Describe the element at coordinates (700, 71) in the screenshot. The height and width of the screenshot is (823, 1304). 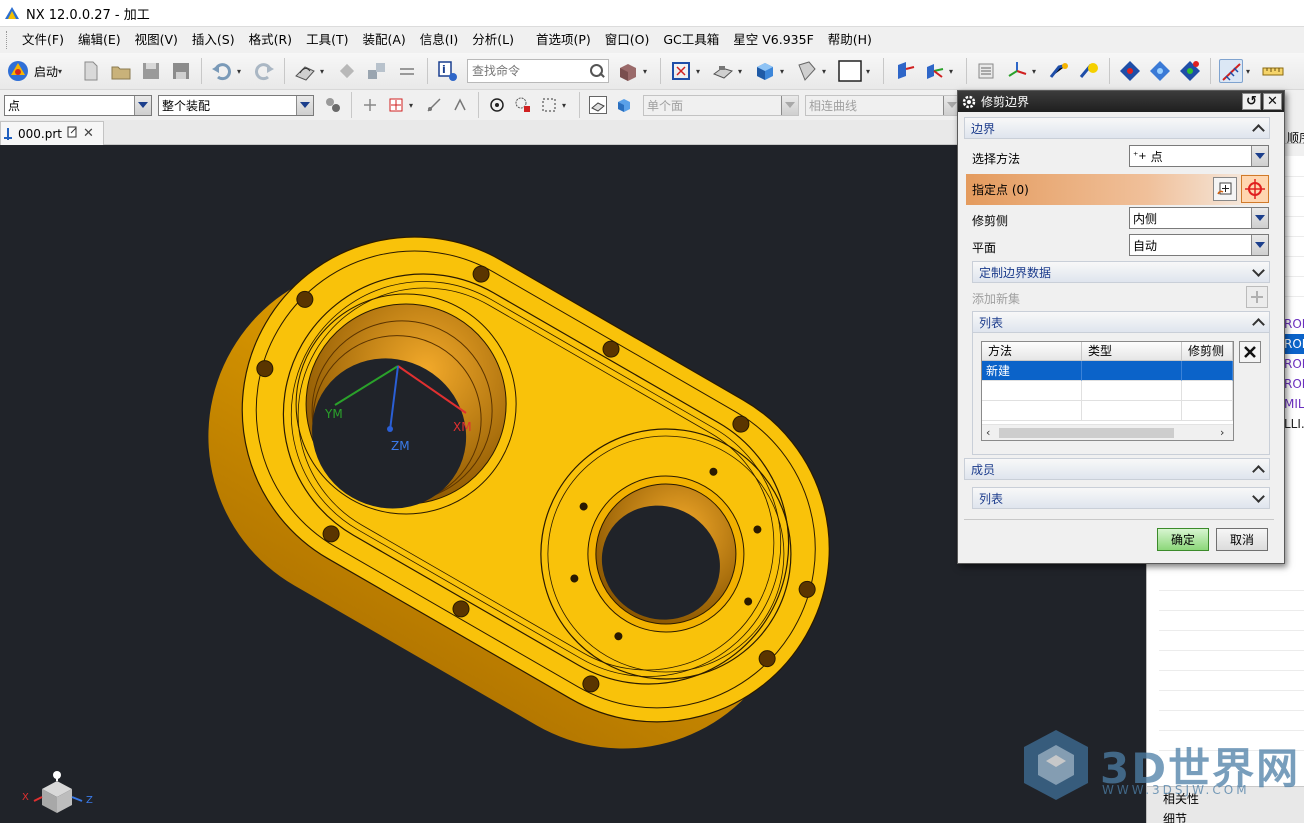
I see `fit-dropdown-icon: ▾` at that location.